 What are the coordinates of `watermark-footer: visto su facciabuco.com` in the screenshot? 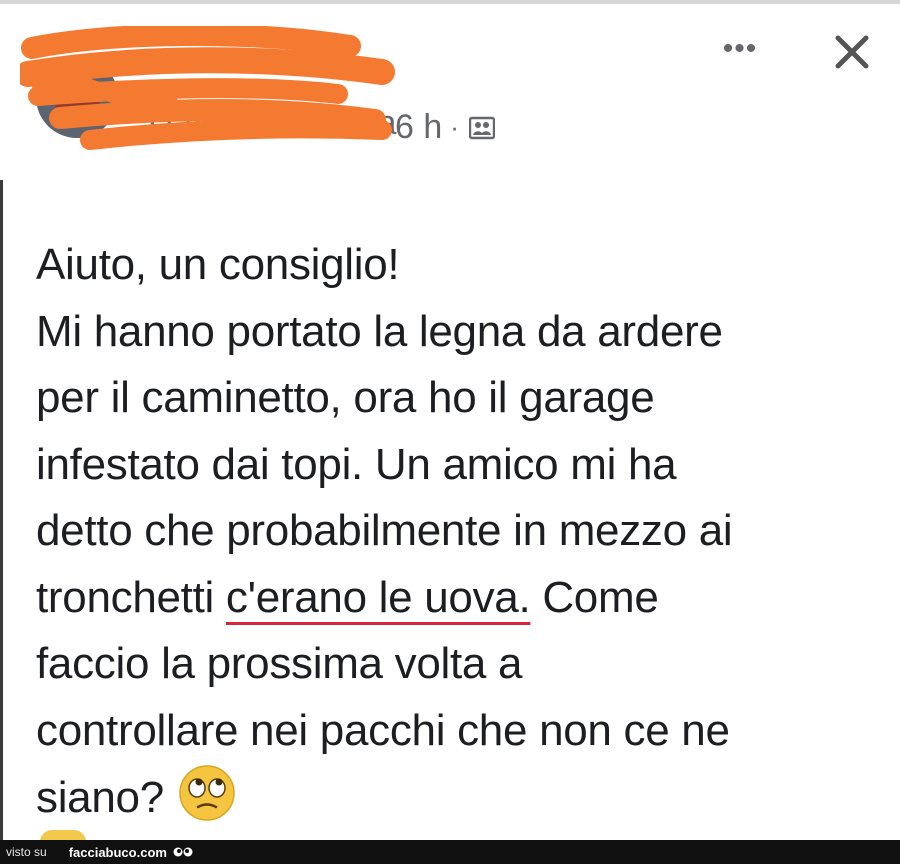 It's located at (450, 852).